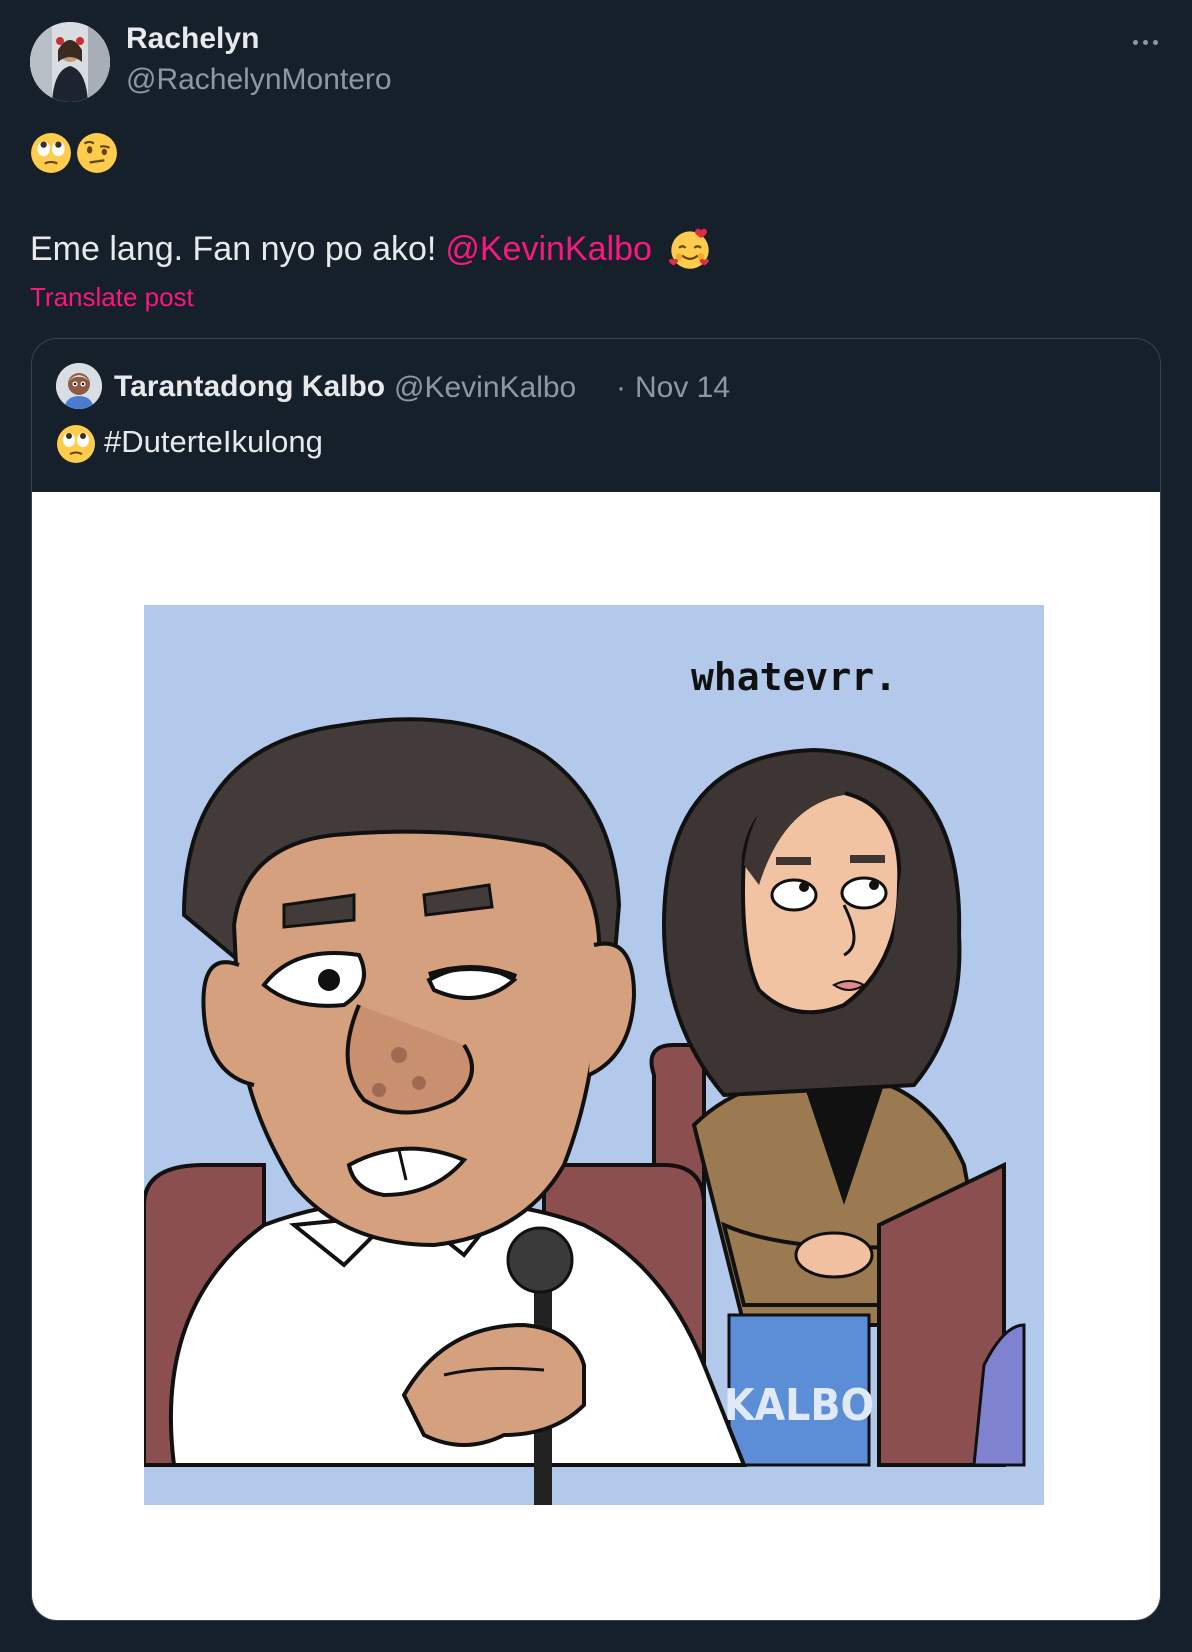 The width and height of the screenshot is (1192, 1652). I want to click on face-with-raised-eyebrow-icon, so click(97, 153).